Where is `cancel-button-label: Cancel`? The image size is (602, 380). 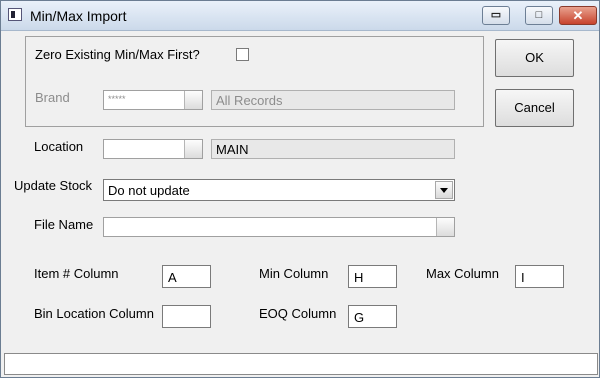 cancel-button-label: Cancel is located at coordinates (534, 107).